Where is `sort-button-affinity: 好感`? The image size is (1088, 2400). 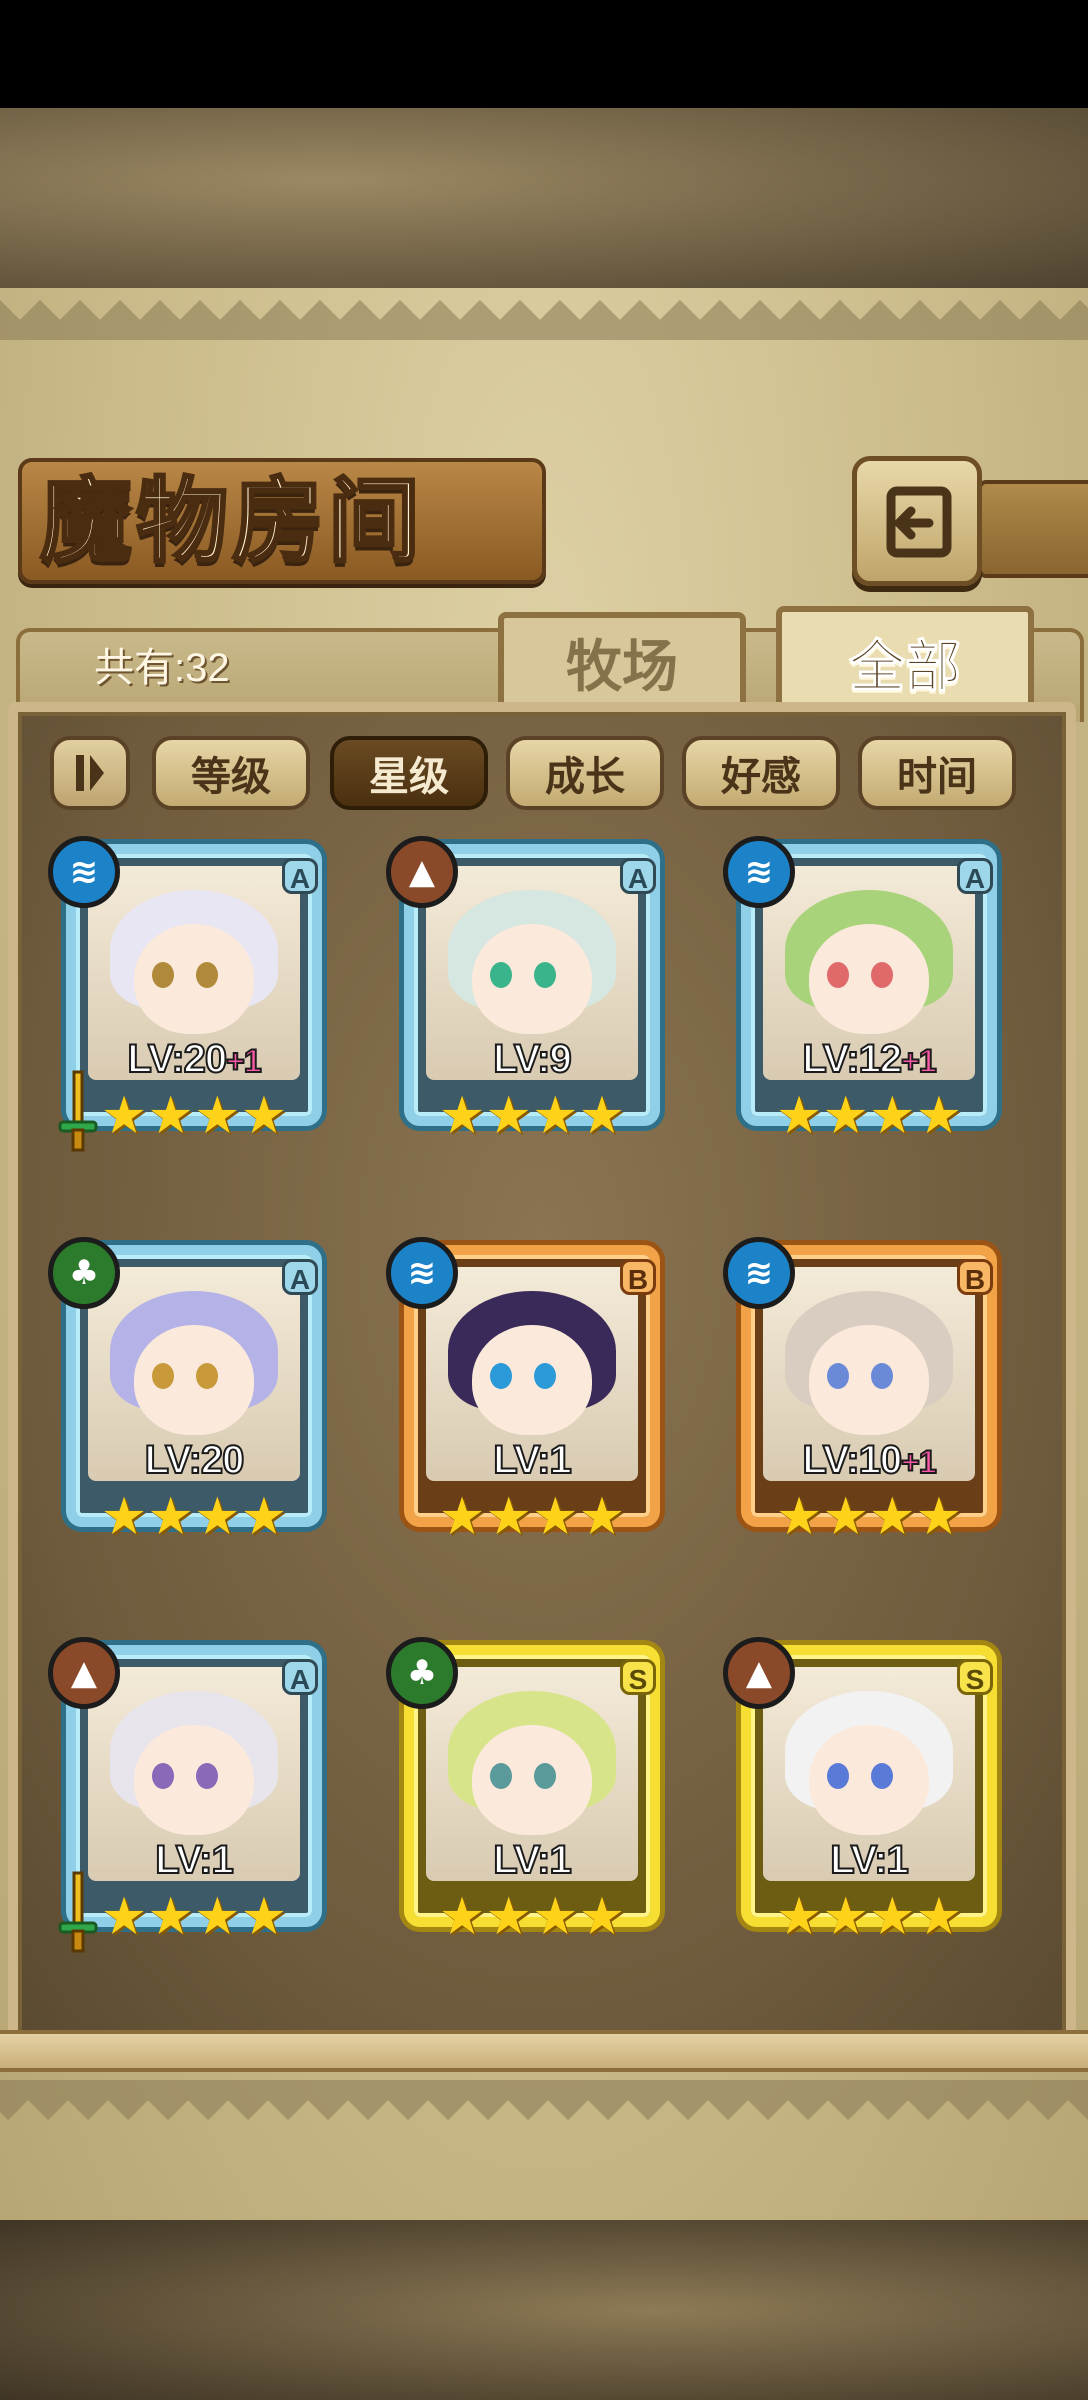 sort-button-affinity: 好感 is located at coordinates (761, 773).